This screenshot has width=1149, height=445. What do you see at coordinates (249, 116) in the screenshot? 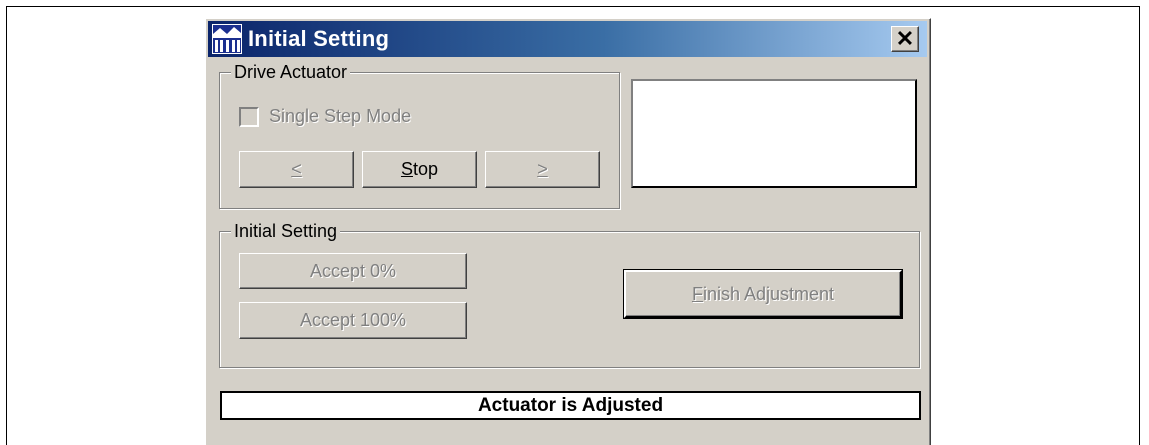
I see `single-step-mode-checkbox` at bounding box center [249, 116].